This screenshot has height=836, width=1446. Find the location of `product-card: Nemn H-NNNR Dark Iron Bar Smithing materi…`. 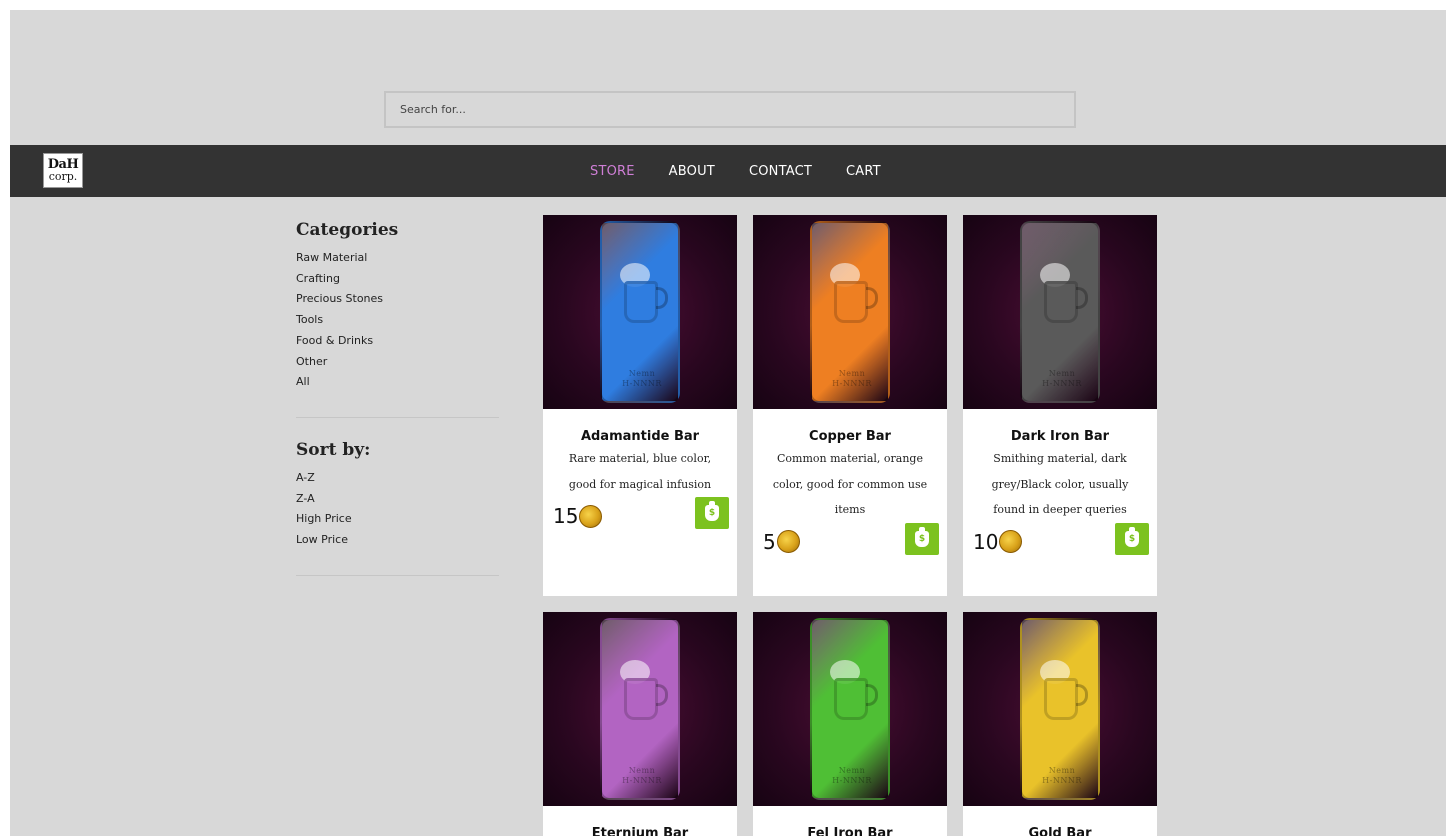

product-card: Nemn H-NNNR Dark Iron Bar Smithing materi… is located at coordinates (1060, 405).